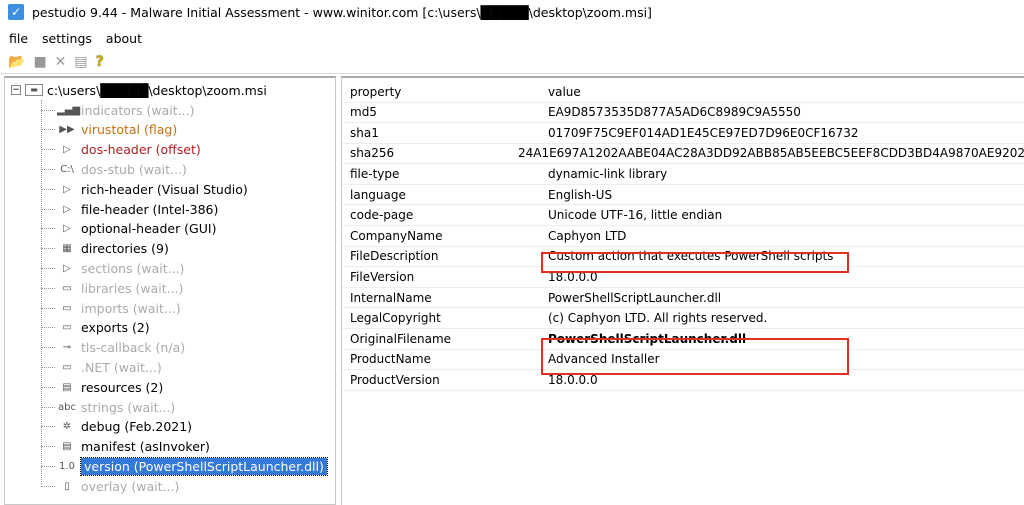  What do you see at coordinates (395, 318) in the screenshot?
I see `property-name: LegalCopyright` at bounding box center [395, 318].